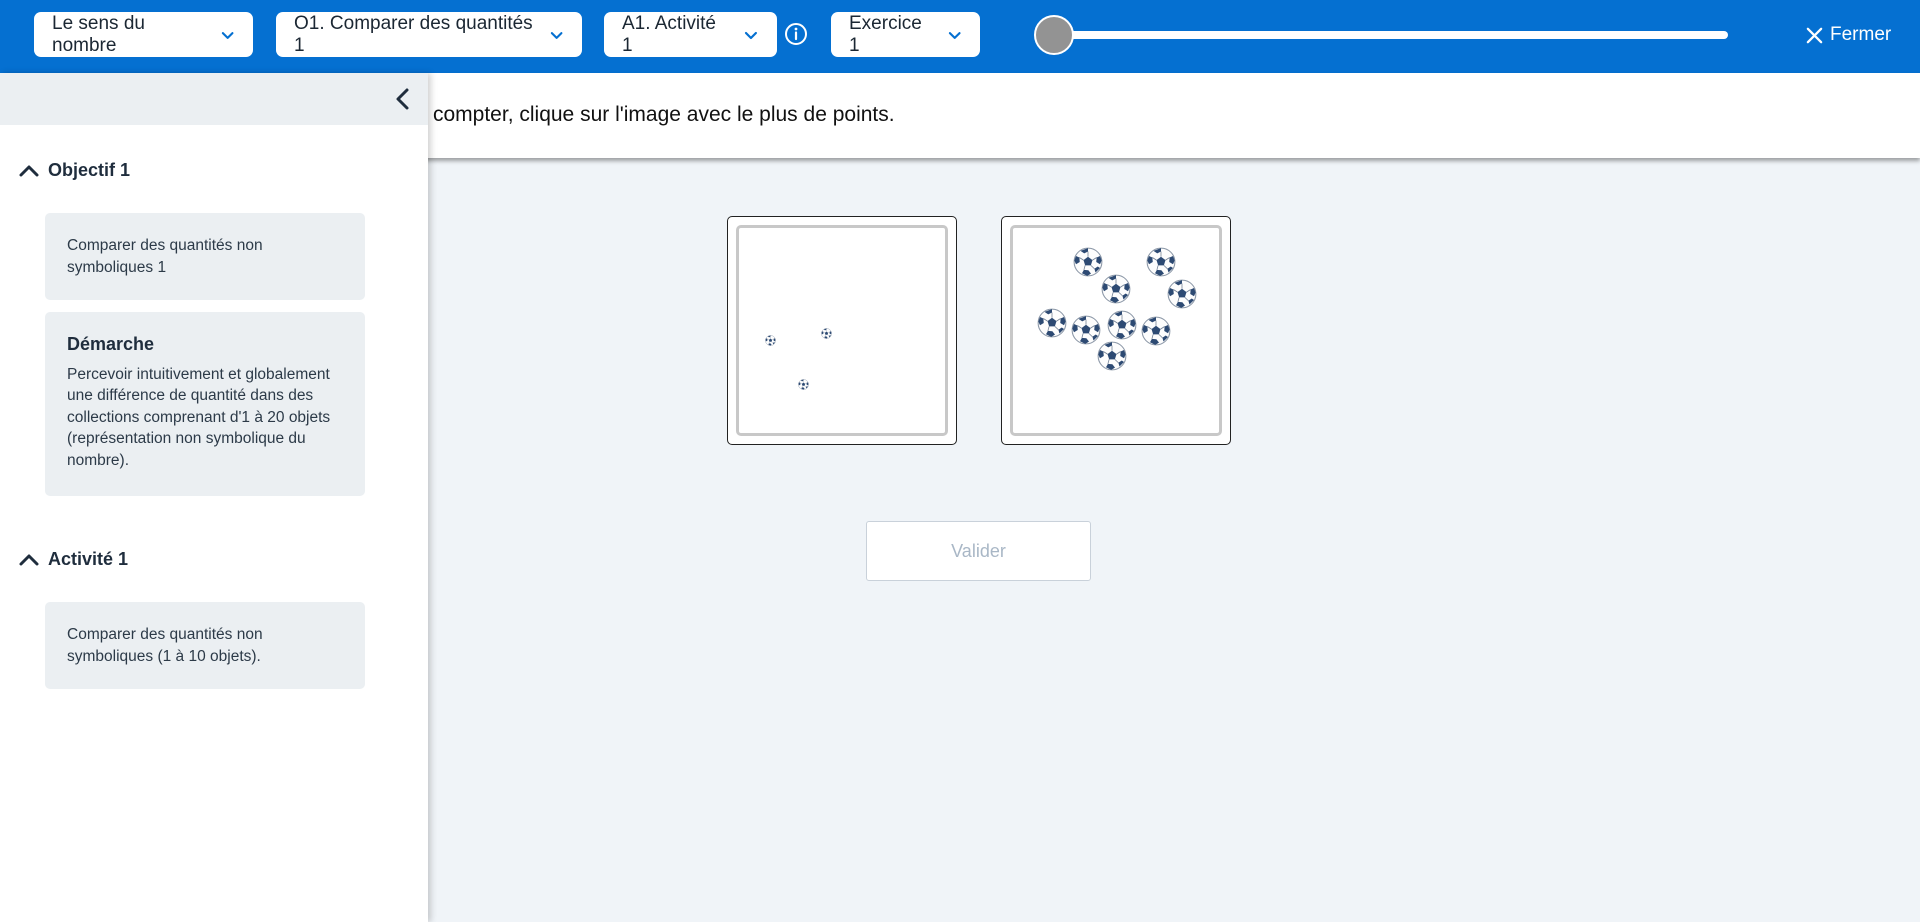  I want to click on objective-heading: Objectif 1, so click(89, 170).